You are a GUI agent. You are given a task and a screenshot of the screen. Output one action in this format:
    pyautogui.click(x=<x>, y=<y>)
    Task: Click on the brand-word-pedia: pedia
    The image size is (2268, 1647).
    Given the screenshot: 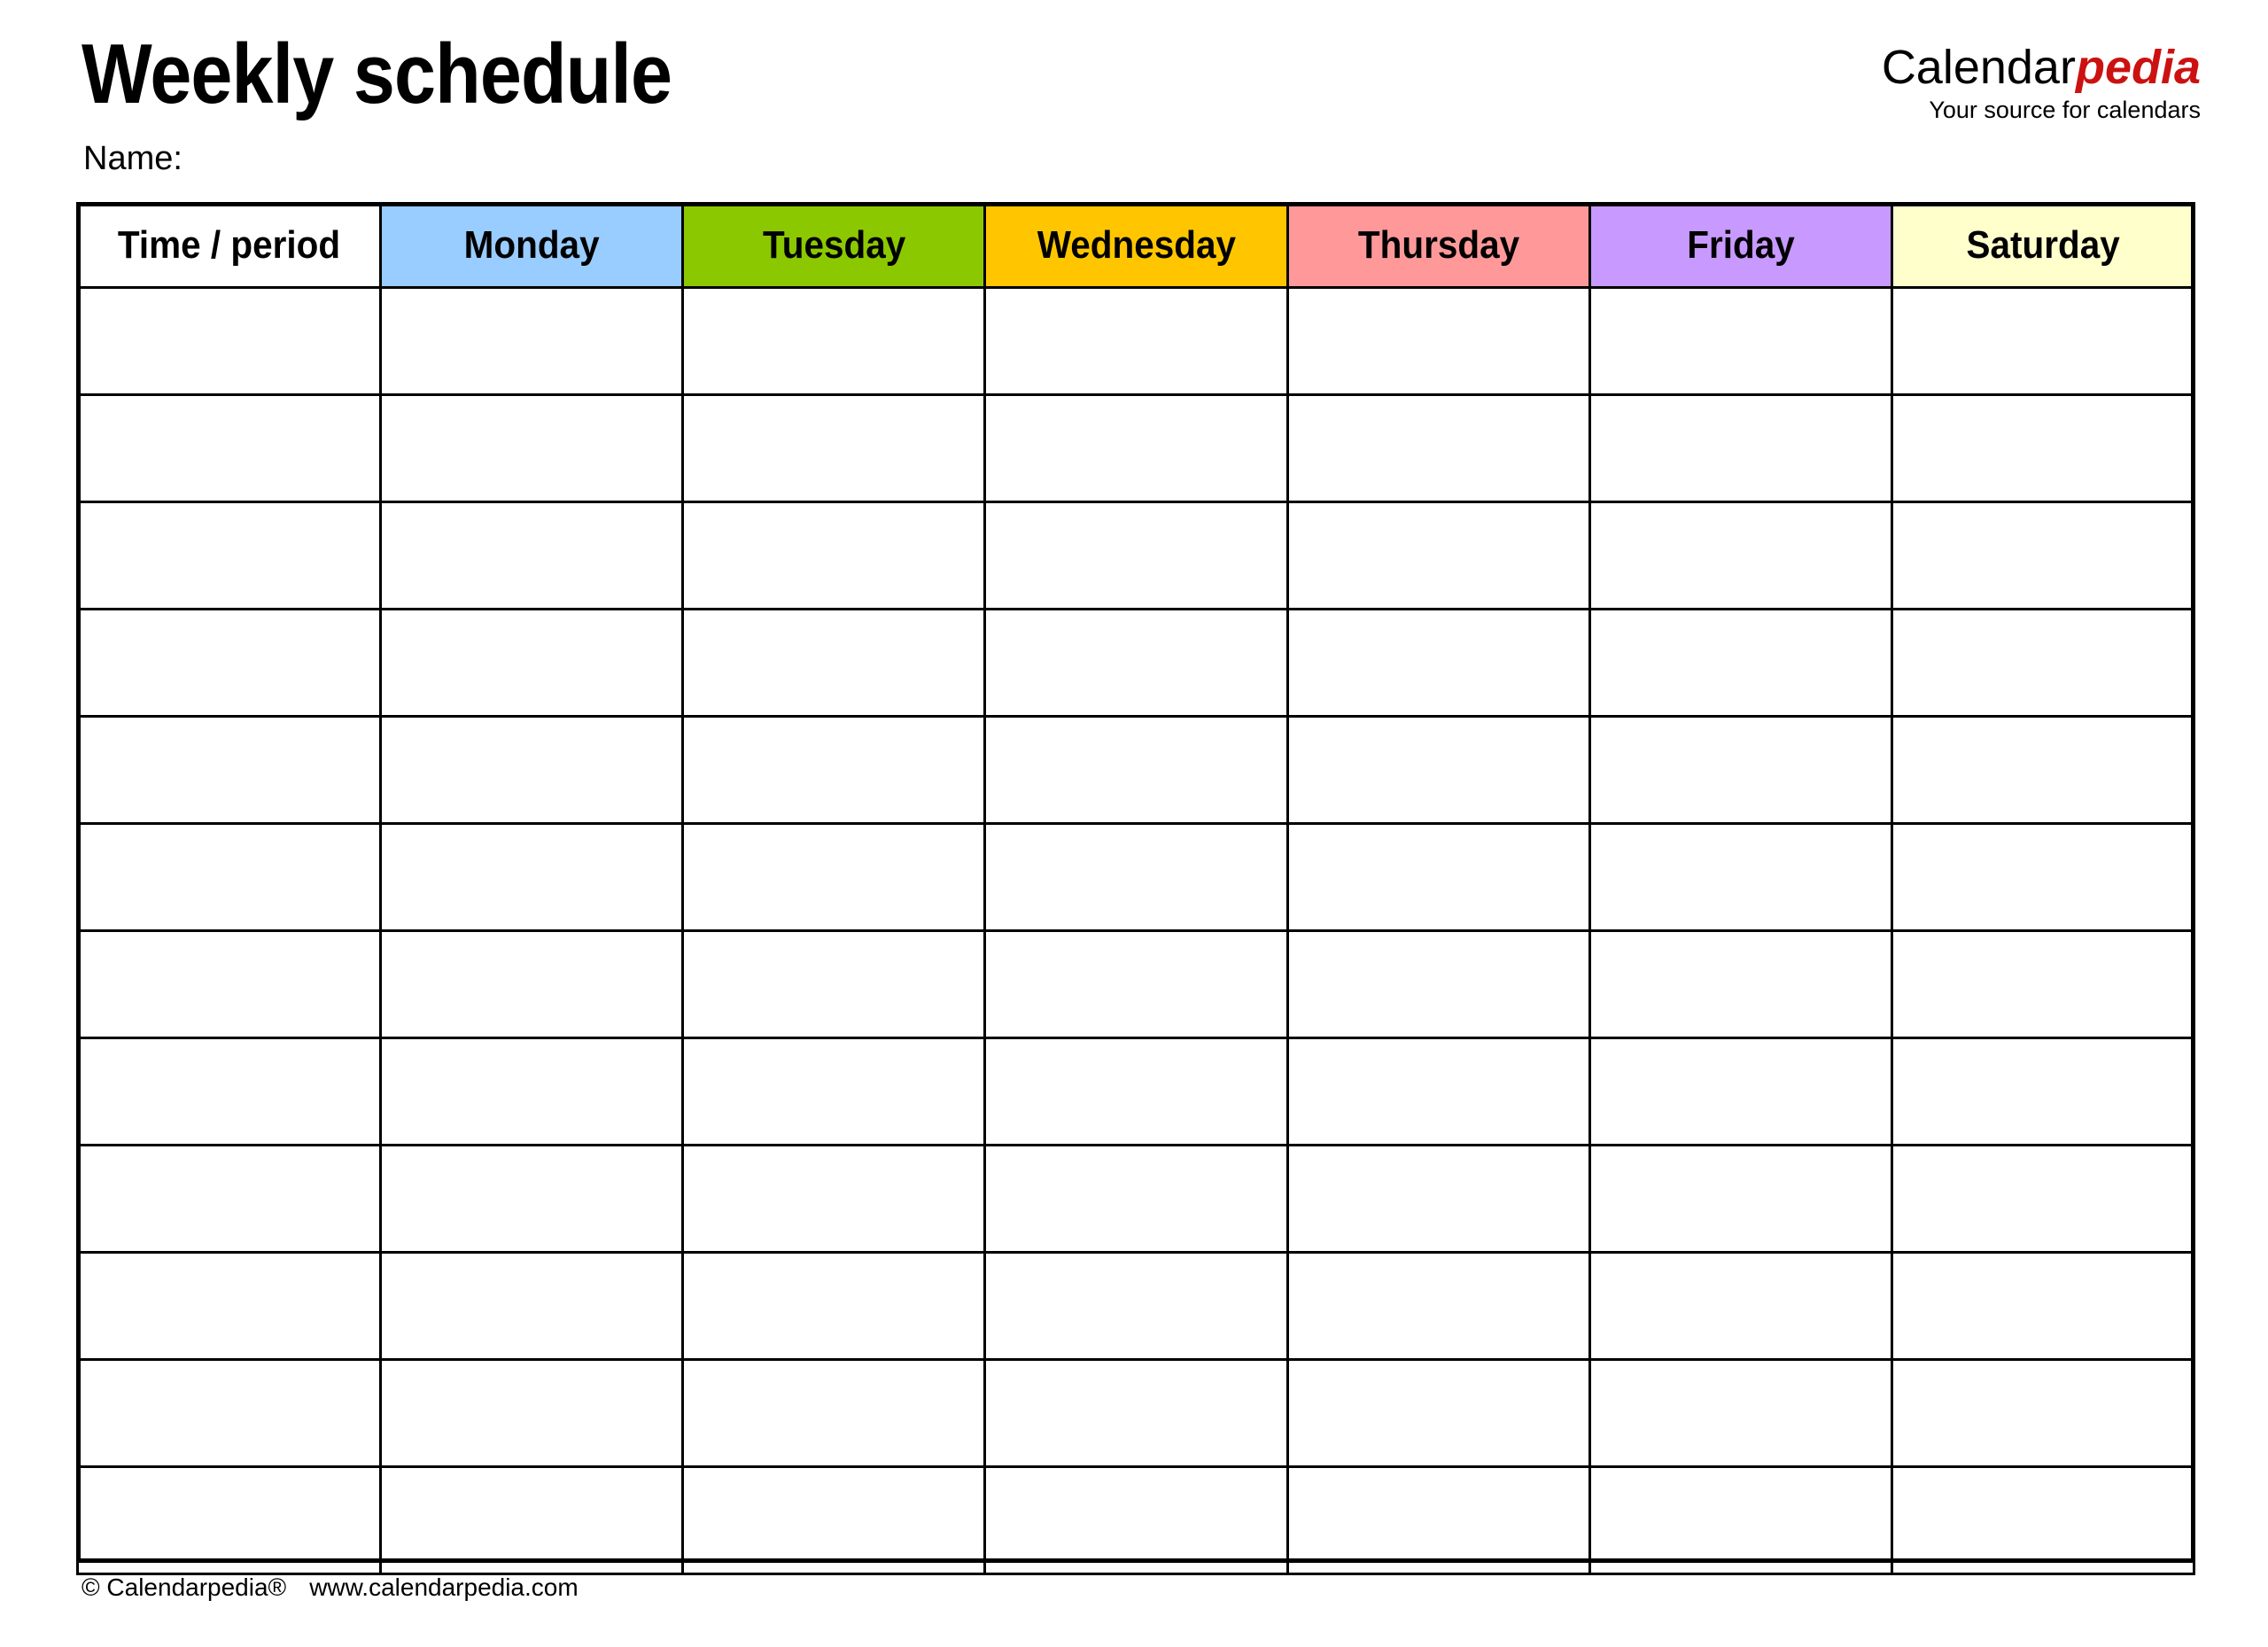 What is the action you would take?
    pyautogui.click(x=2138, y=67)
    